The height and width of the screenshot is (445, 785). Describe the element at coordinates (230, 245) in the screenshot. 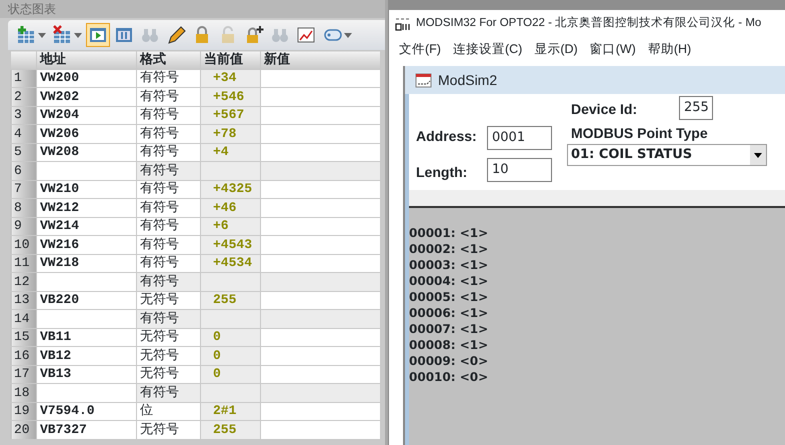

I see `table-cell: +4543` at that location.